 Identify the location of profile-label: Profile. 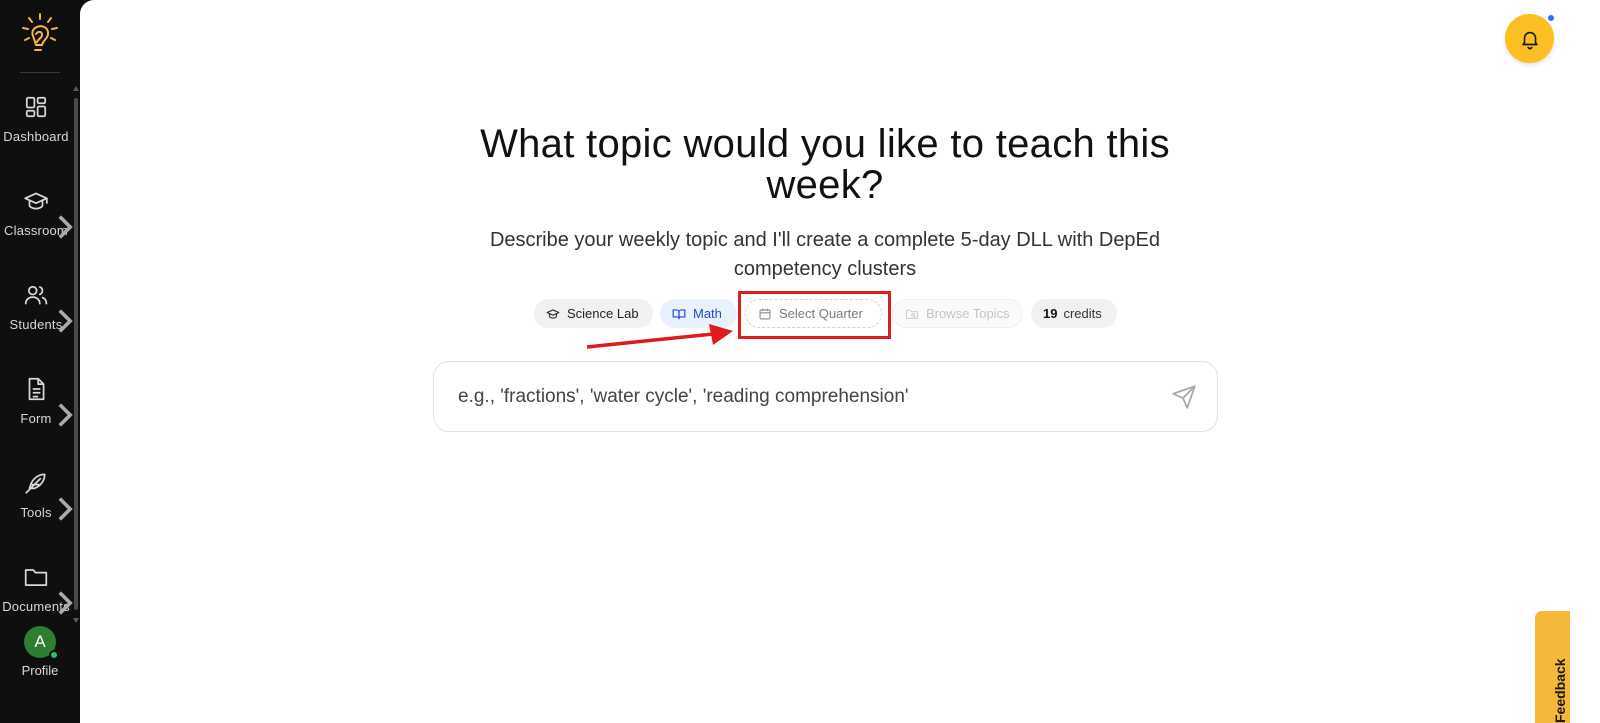
(40, 670).